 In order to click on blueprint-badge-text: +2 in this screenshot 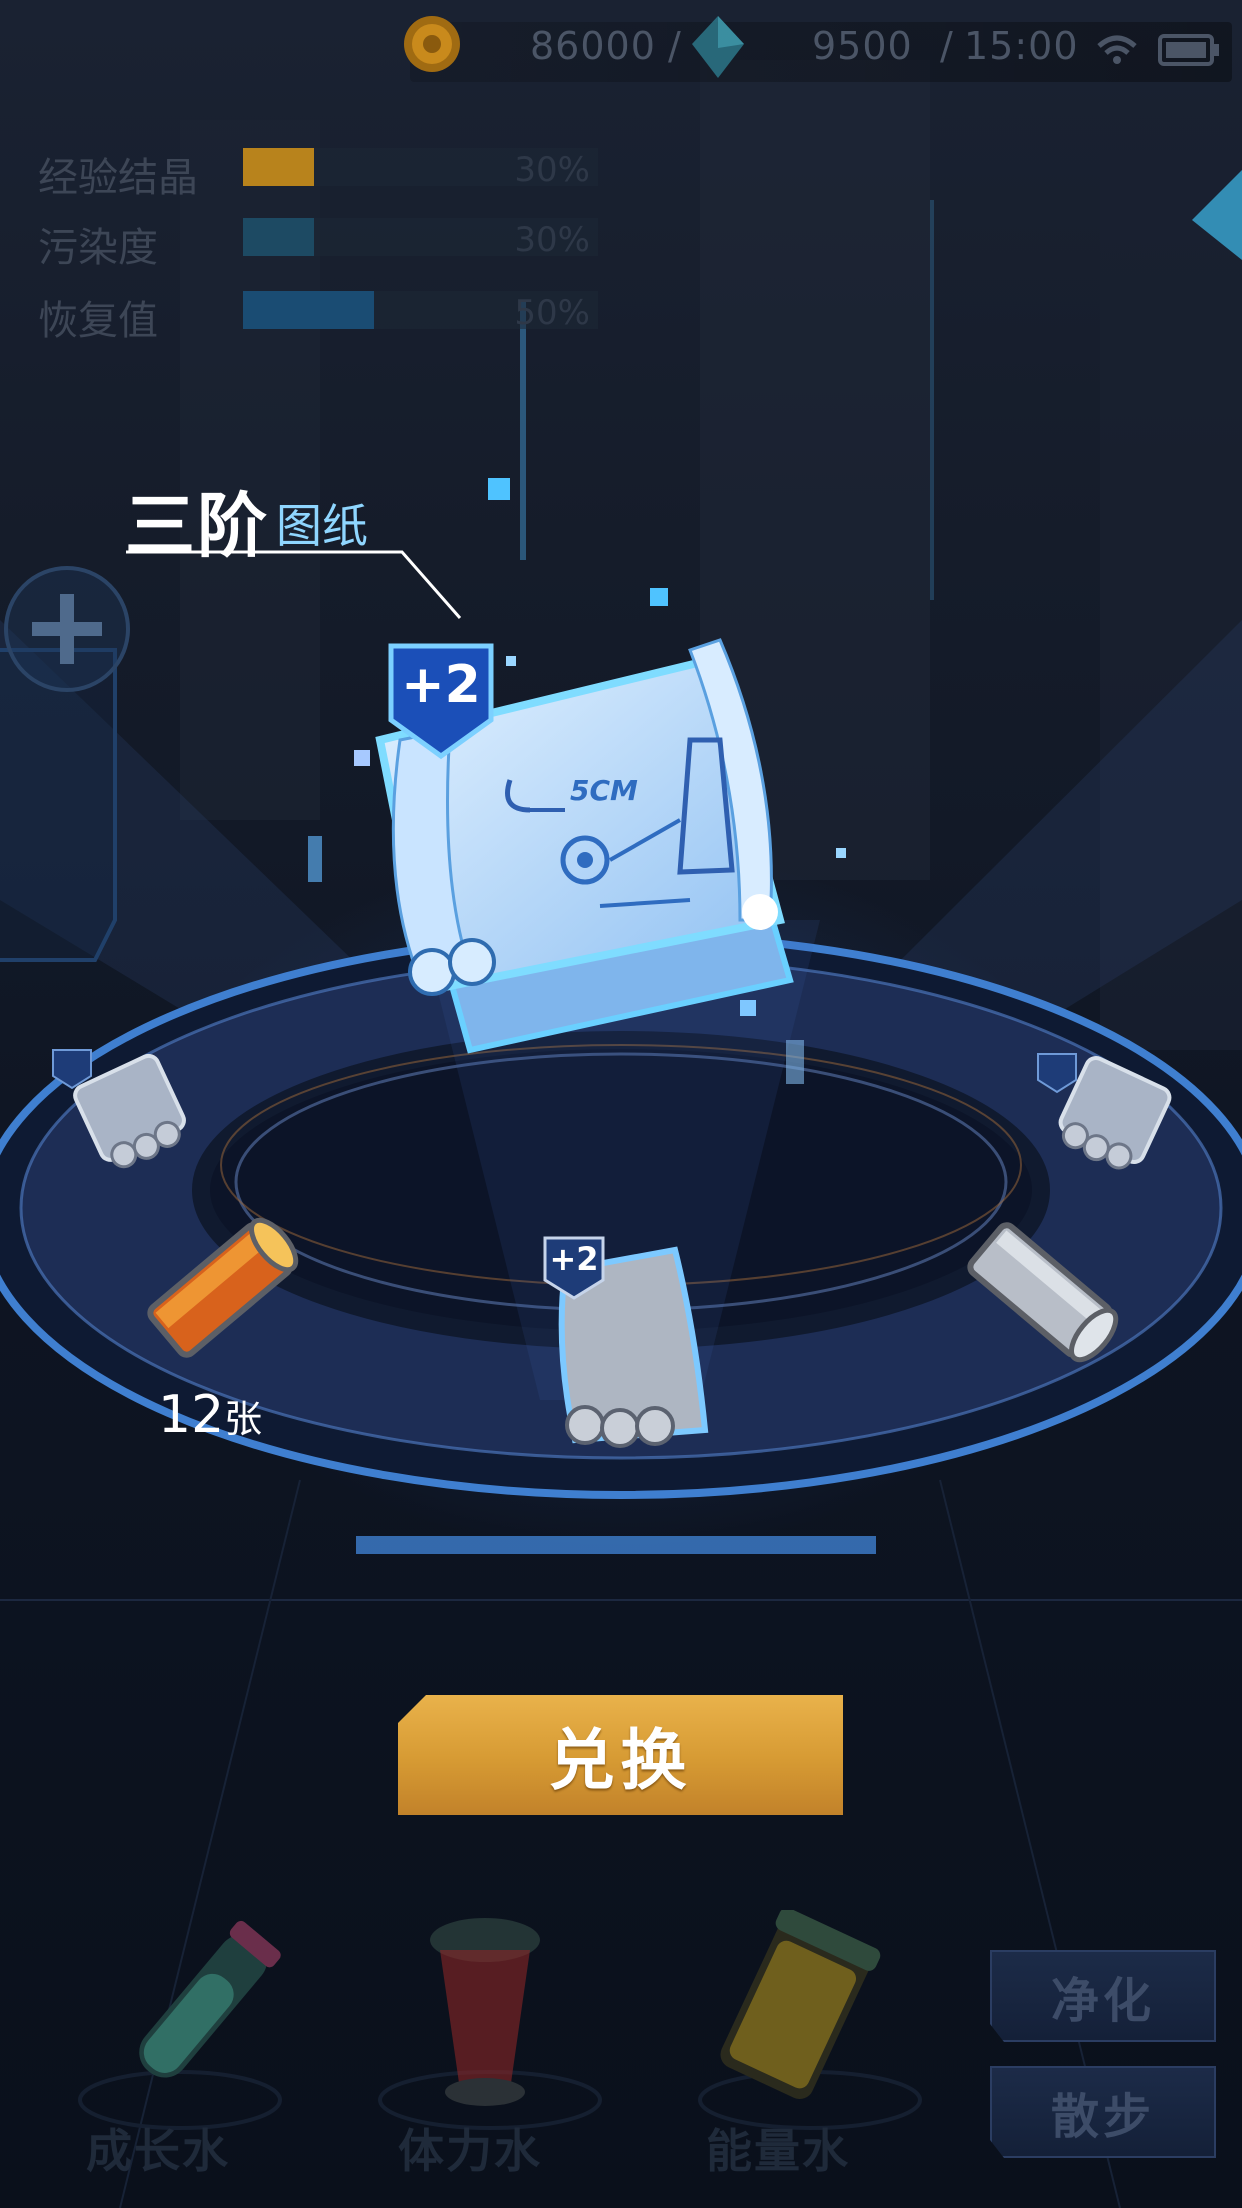, I will do `click(441, 685)`.